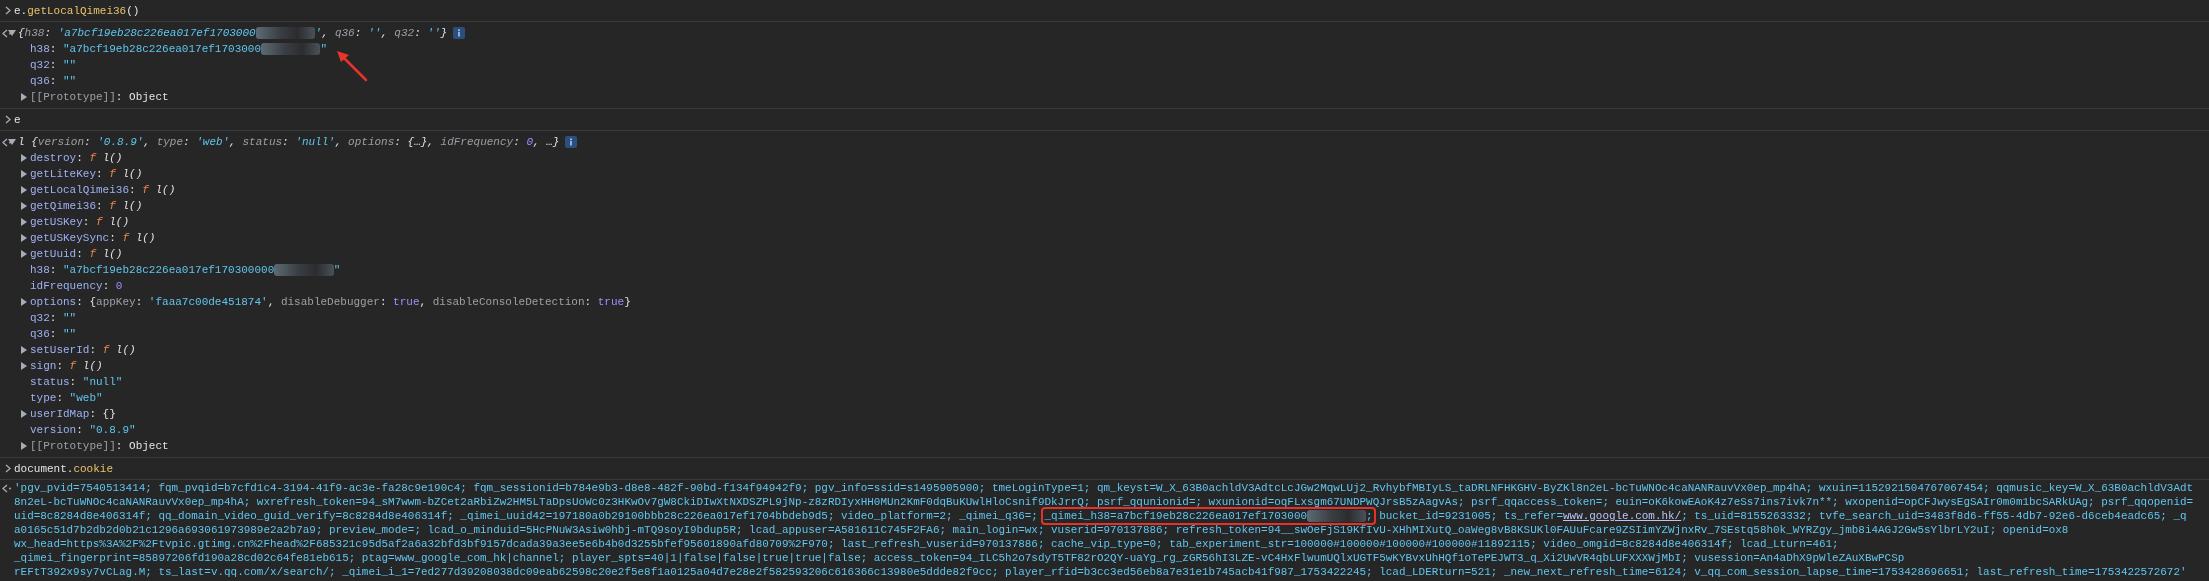 This screenshot has height=581, width=2209. What do you see at coordinates (83, 350) in the screenshot?
I see `property-line: setUserId: f l()` at bounding box center [83, 350].